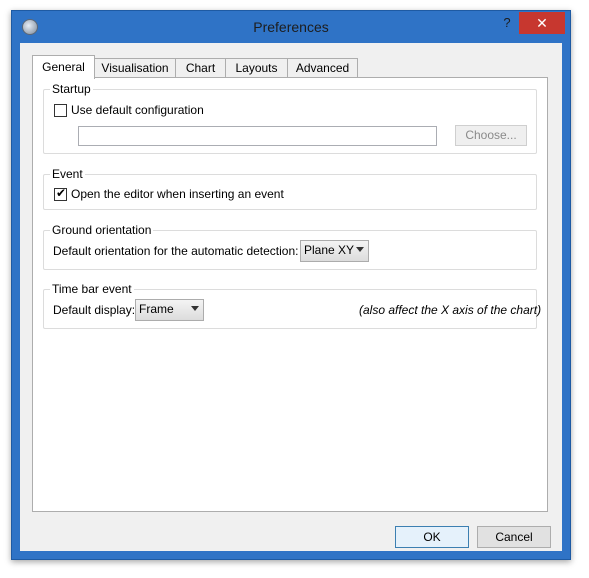  I want to click on checkmark-icon: ✔, so click(61, 193).